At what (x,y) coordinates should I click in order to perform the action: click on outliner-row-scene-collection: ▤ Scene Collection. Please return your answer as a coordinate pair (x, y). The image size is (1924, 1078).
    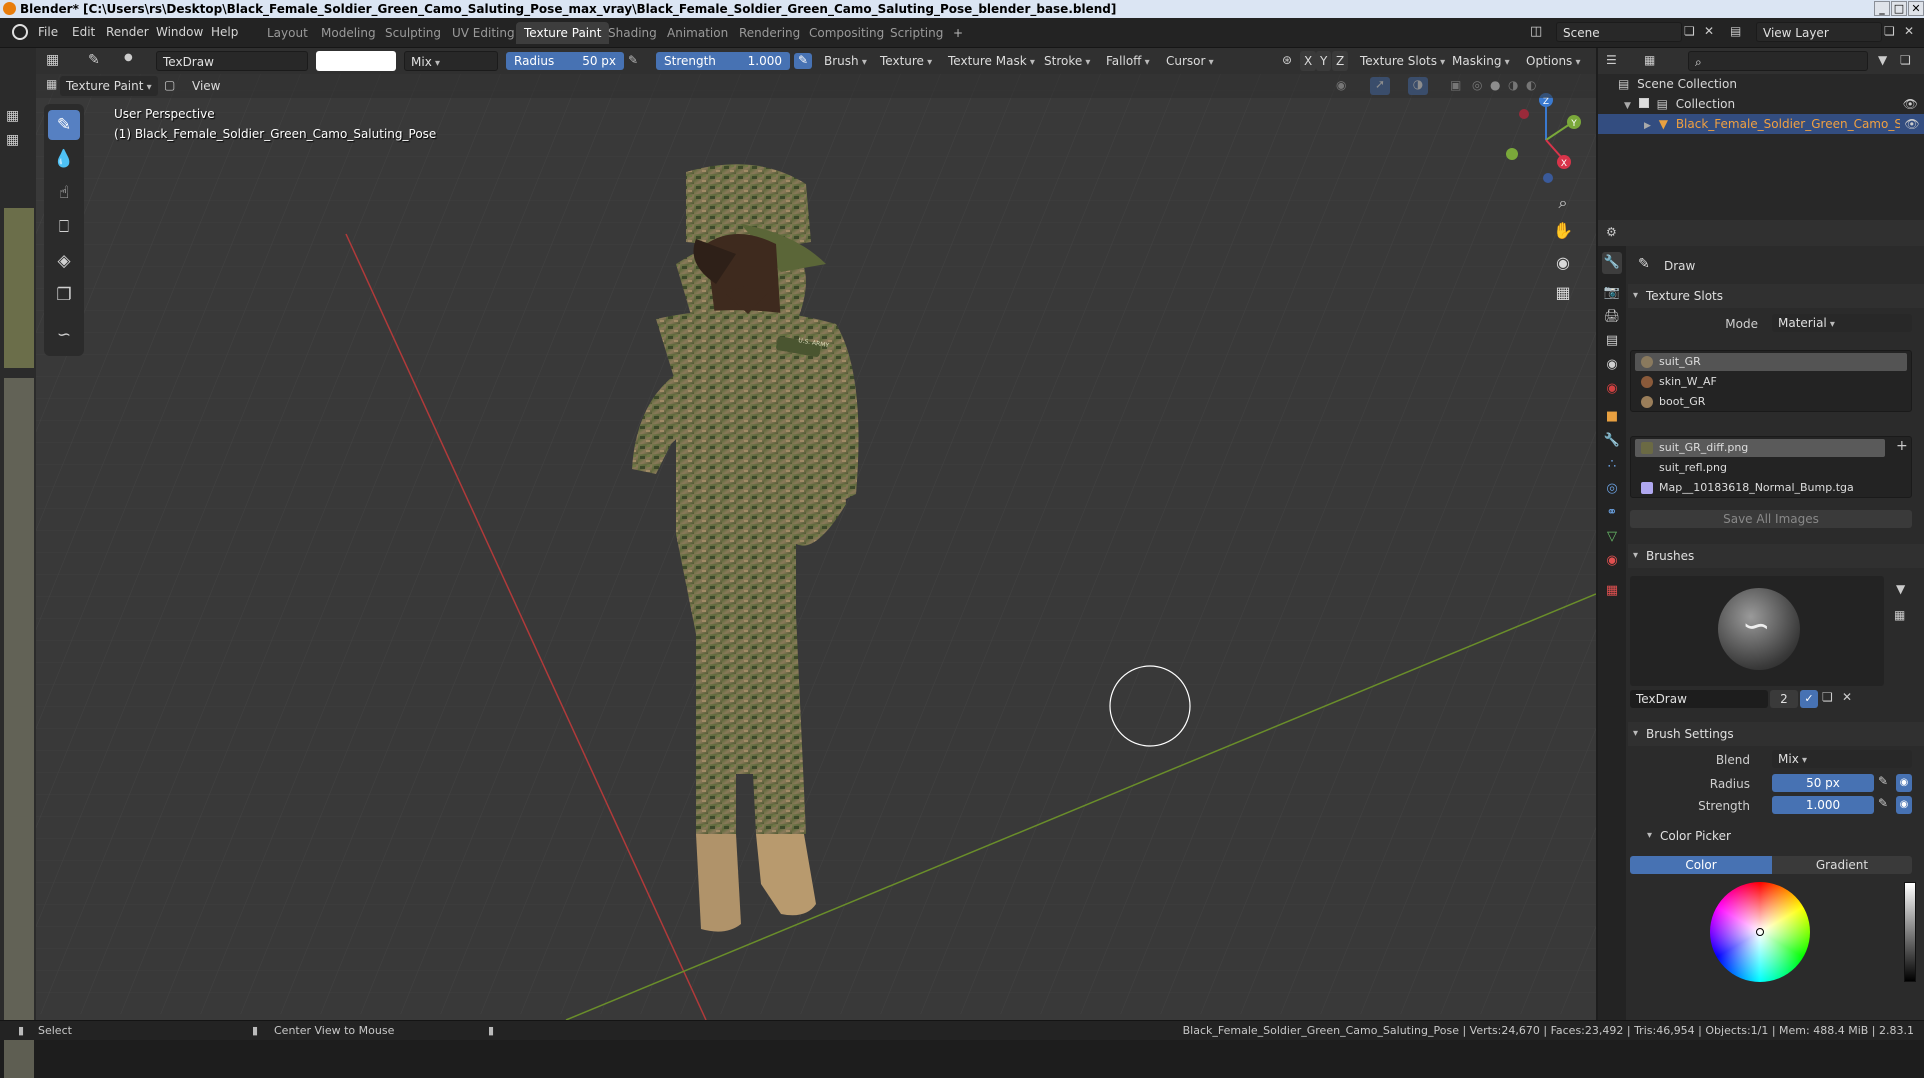
    Looking at the image, I should click on (1761, 84).